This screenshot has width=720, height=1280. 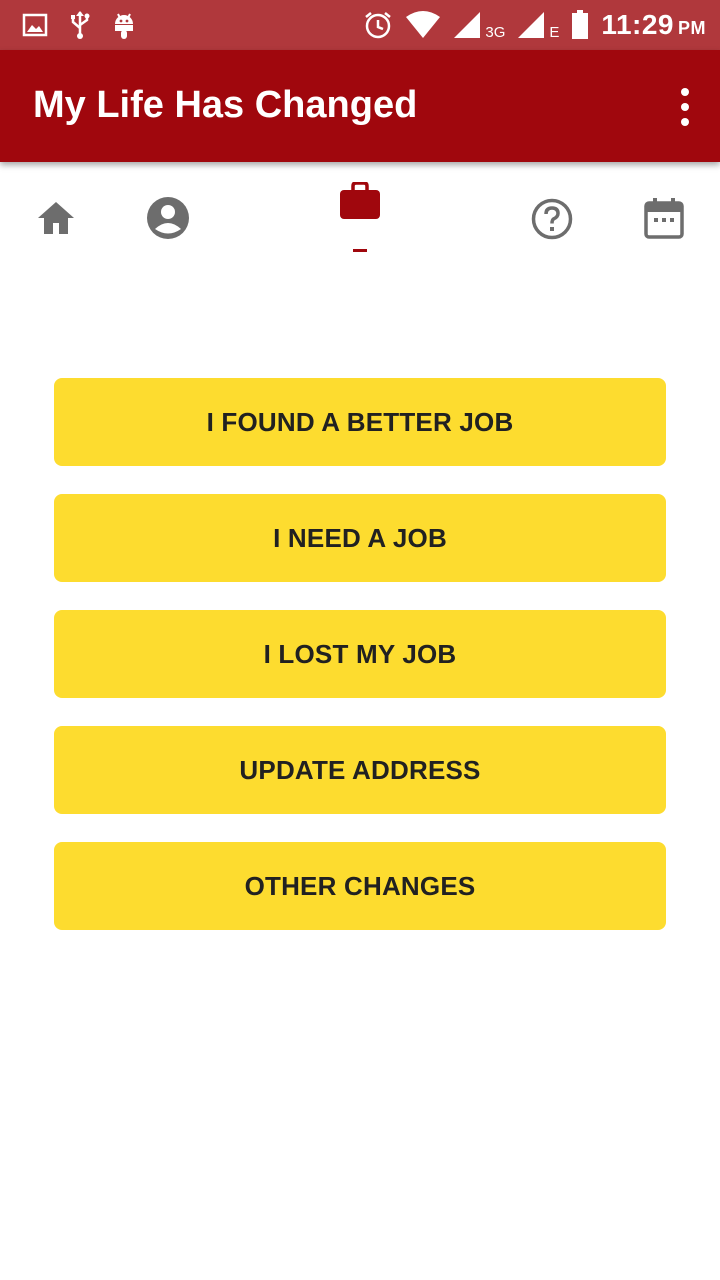 I want to click on wifi-icon, so click(x=423, y=25).